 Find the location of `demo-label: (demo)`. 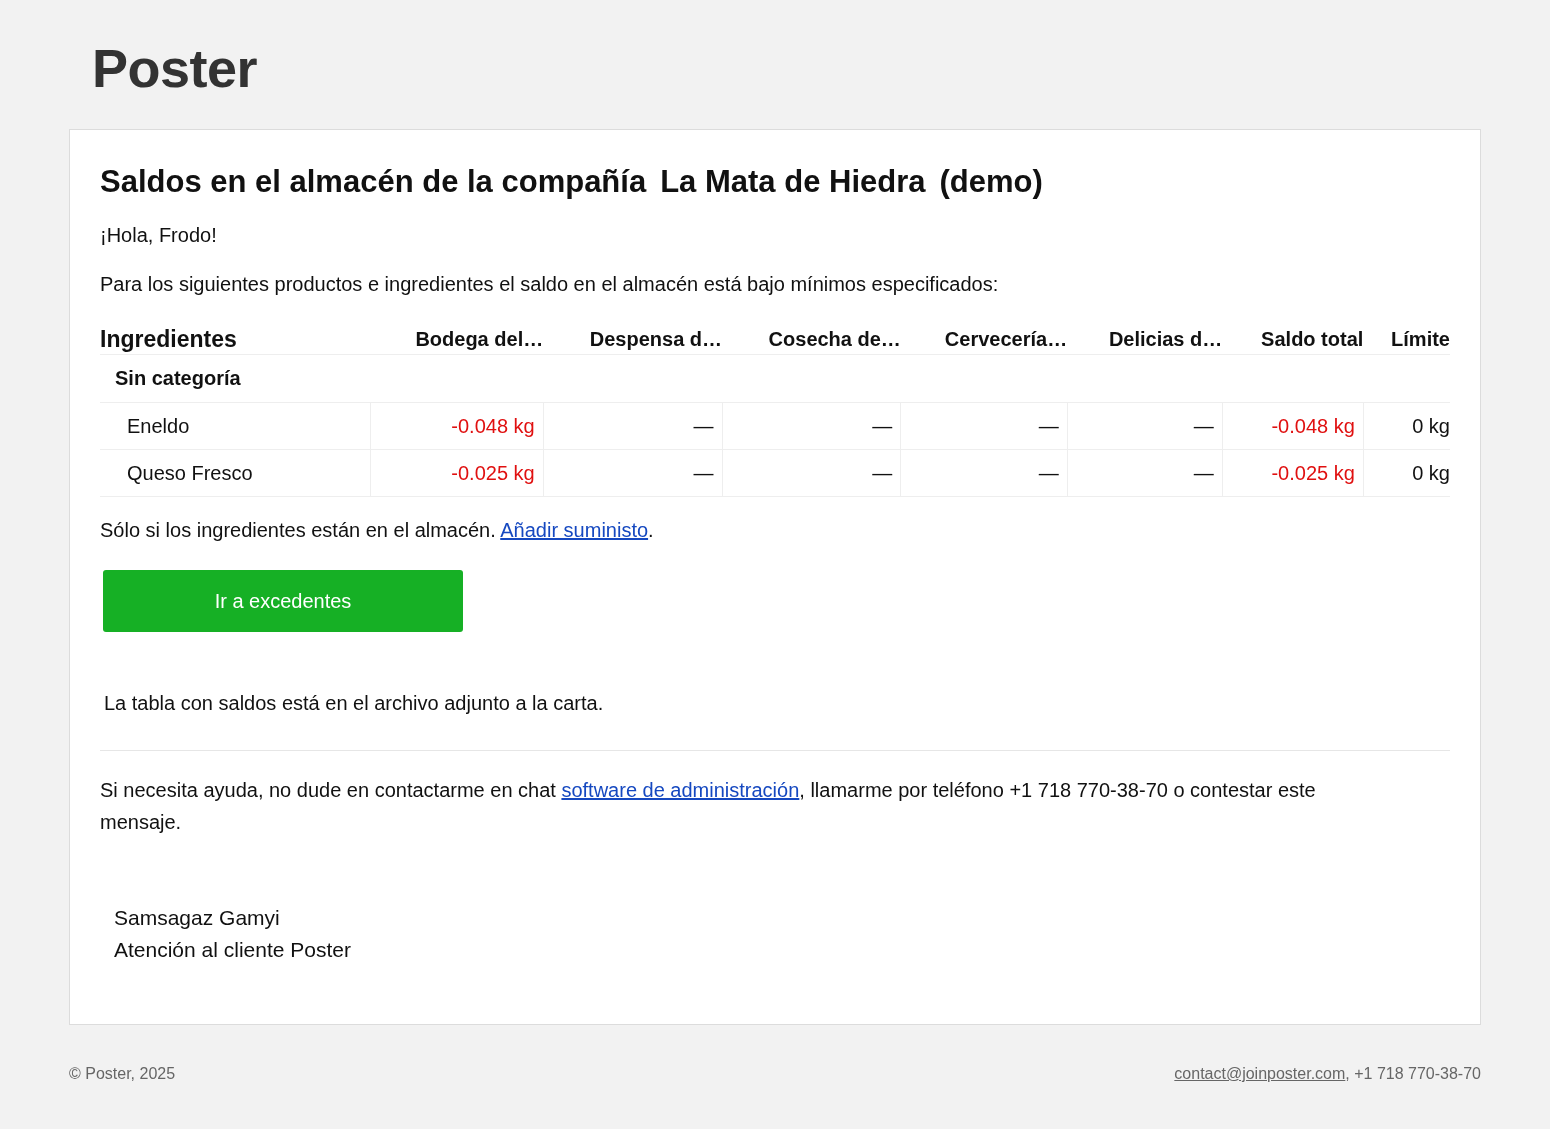

demo-label: (demo) is located at coordinates (991, 182).